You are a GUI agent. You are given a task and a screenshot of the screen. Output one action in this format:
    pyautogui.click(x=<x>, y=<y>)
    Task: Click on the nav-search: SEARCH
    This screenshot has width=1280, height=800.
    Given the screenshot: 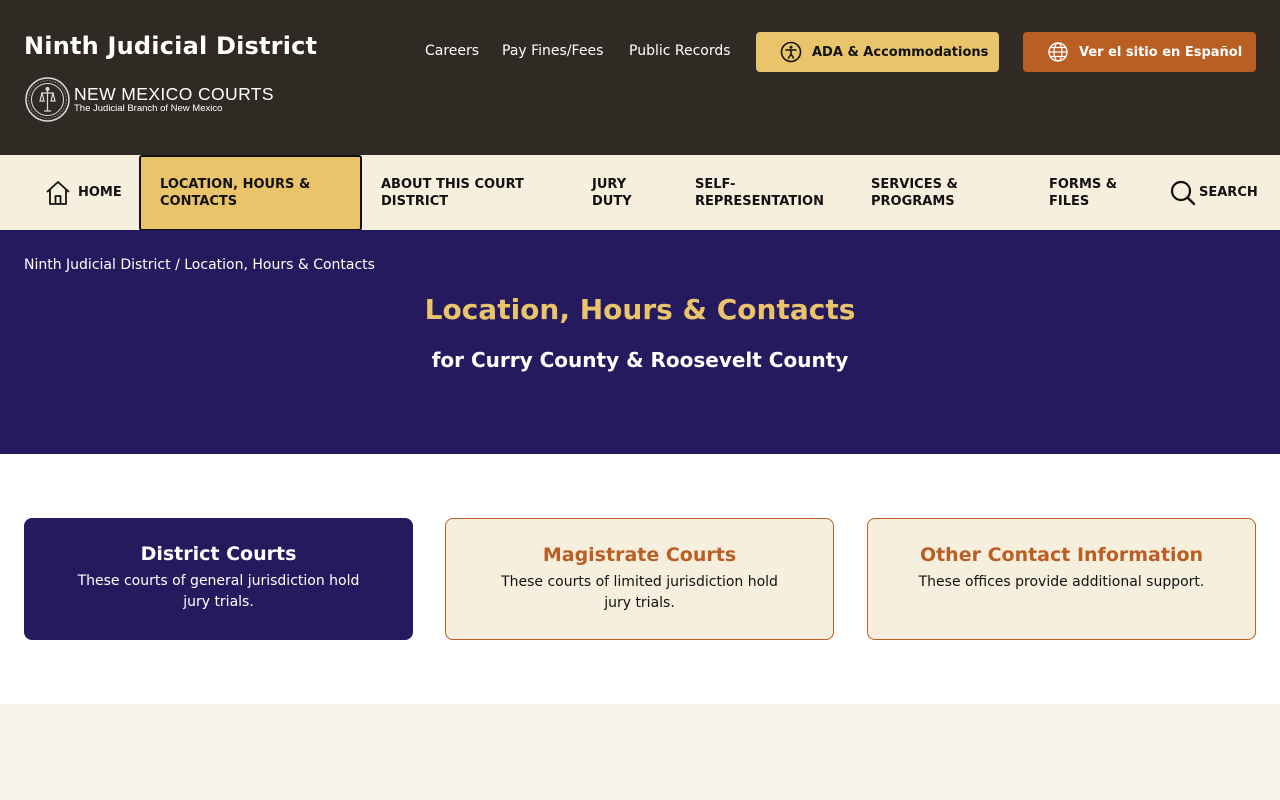 What is the action you would take?
    pyautogui.click(x=1214, y=192)
    